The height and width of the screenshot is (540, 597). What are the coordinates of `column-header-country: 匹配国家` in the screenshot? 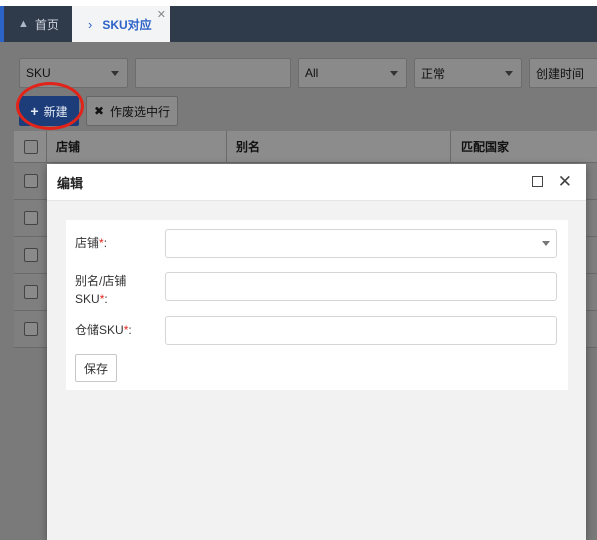 It's located at (485, 147).